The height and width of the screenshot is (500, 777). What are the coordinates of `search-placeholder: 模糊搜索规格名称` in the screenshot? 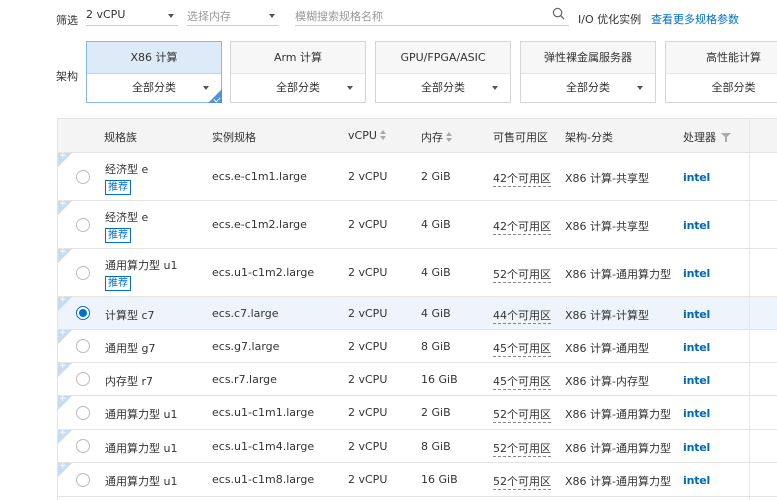 It's located at (339, 16).